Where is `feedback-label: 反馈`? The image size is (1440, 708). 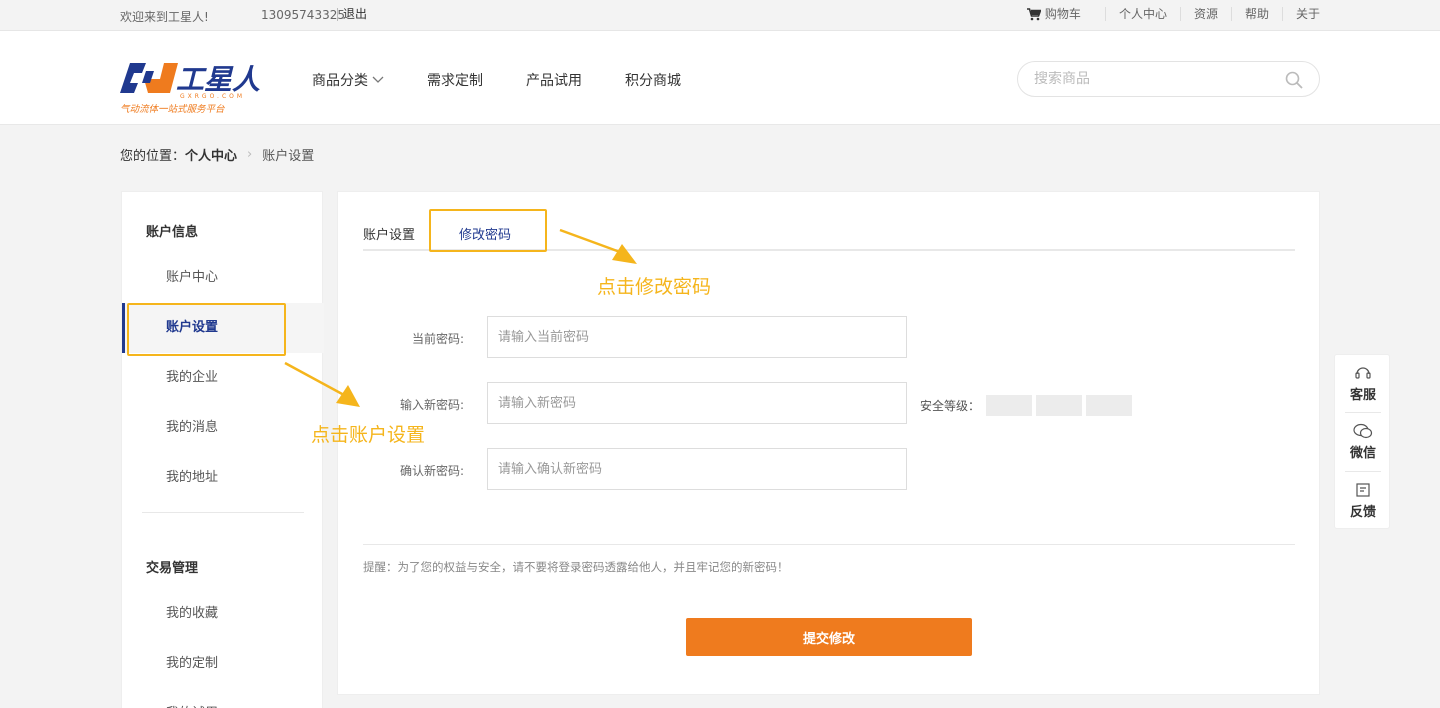 feedback-label: 反馈 is located at coordinates (1362, 512).